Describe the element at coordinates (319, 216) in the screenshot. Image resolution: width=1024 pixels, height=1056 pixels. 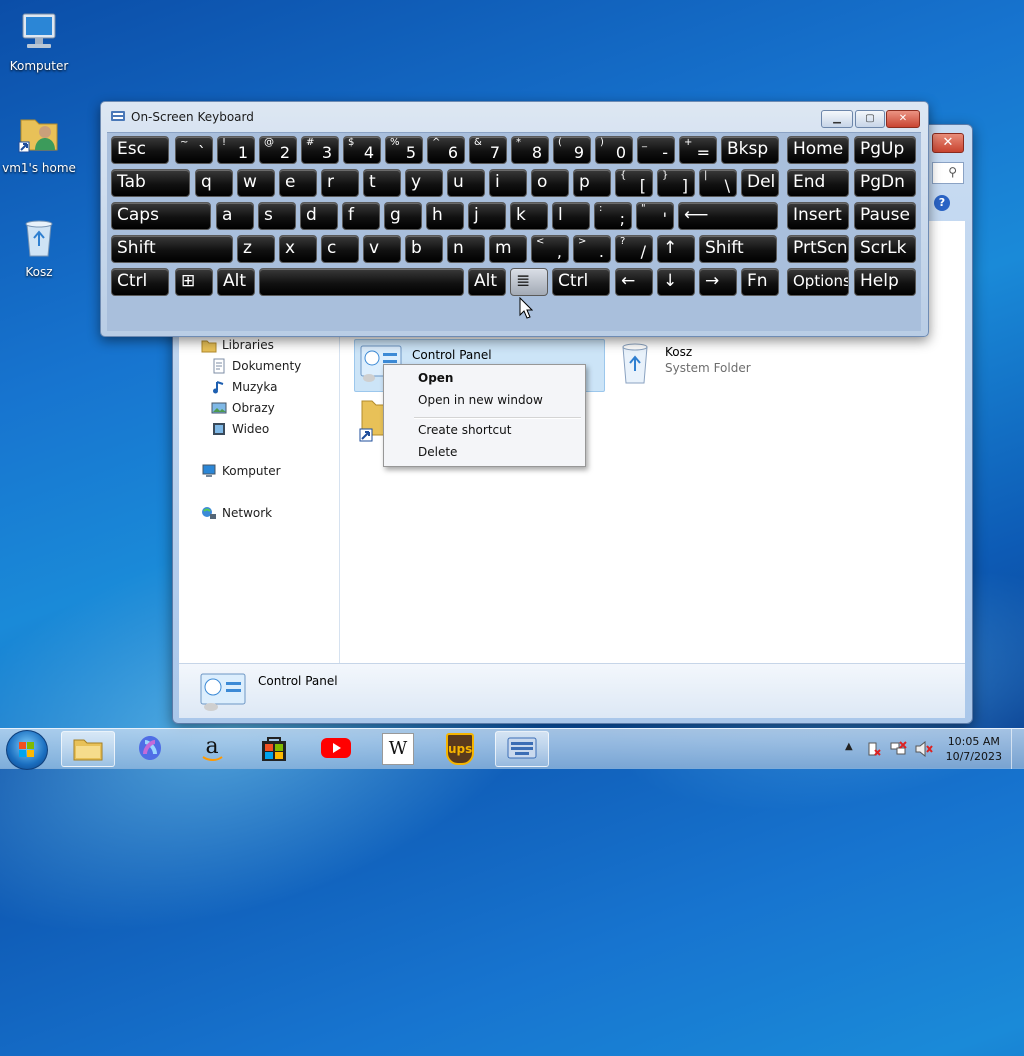
I see `key-d: d` at that location.